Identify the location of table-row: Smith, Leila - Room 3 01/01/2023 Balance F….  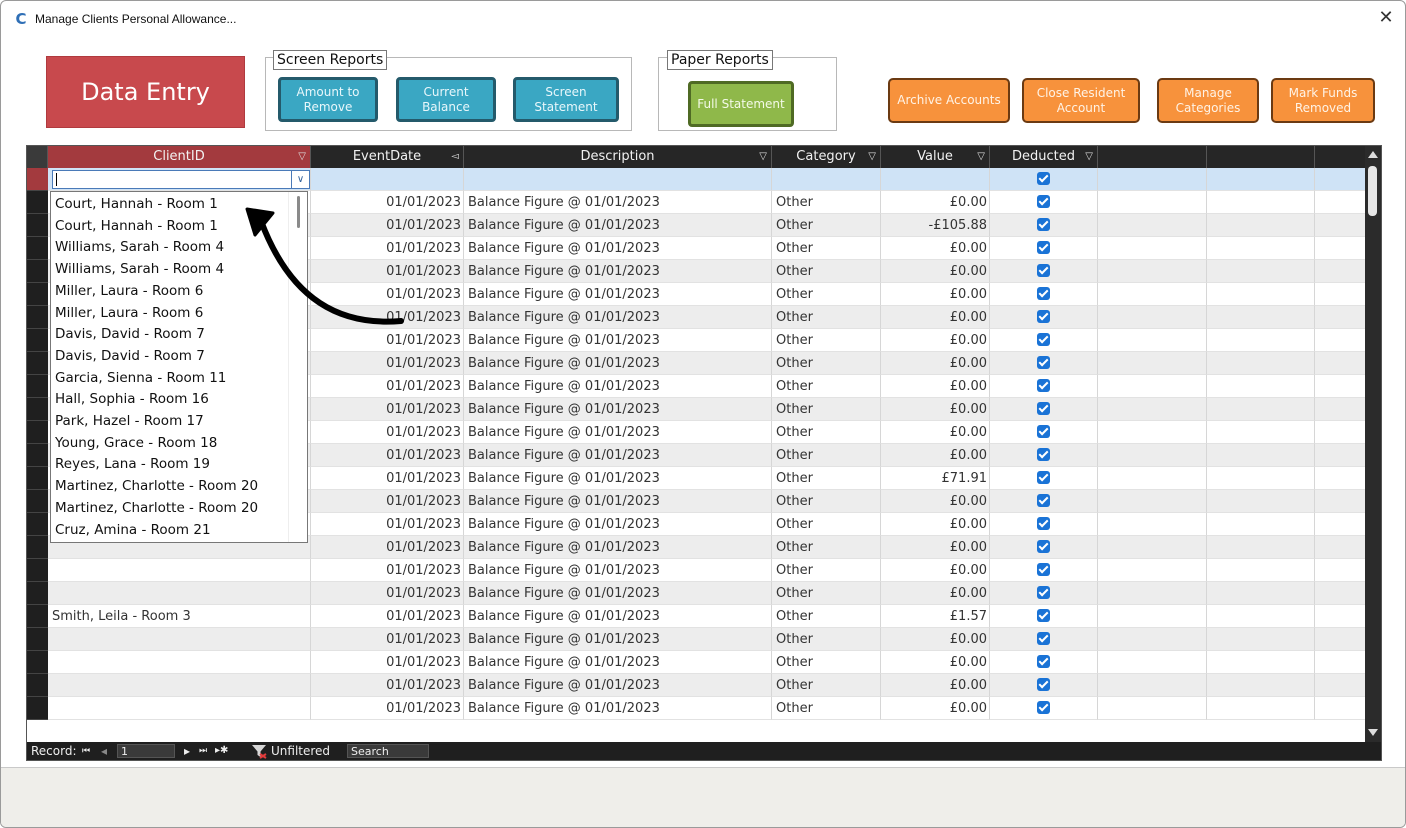
(696, 616).